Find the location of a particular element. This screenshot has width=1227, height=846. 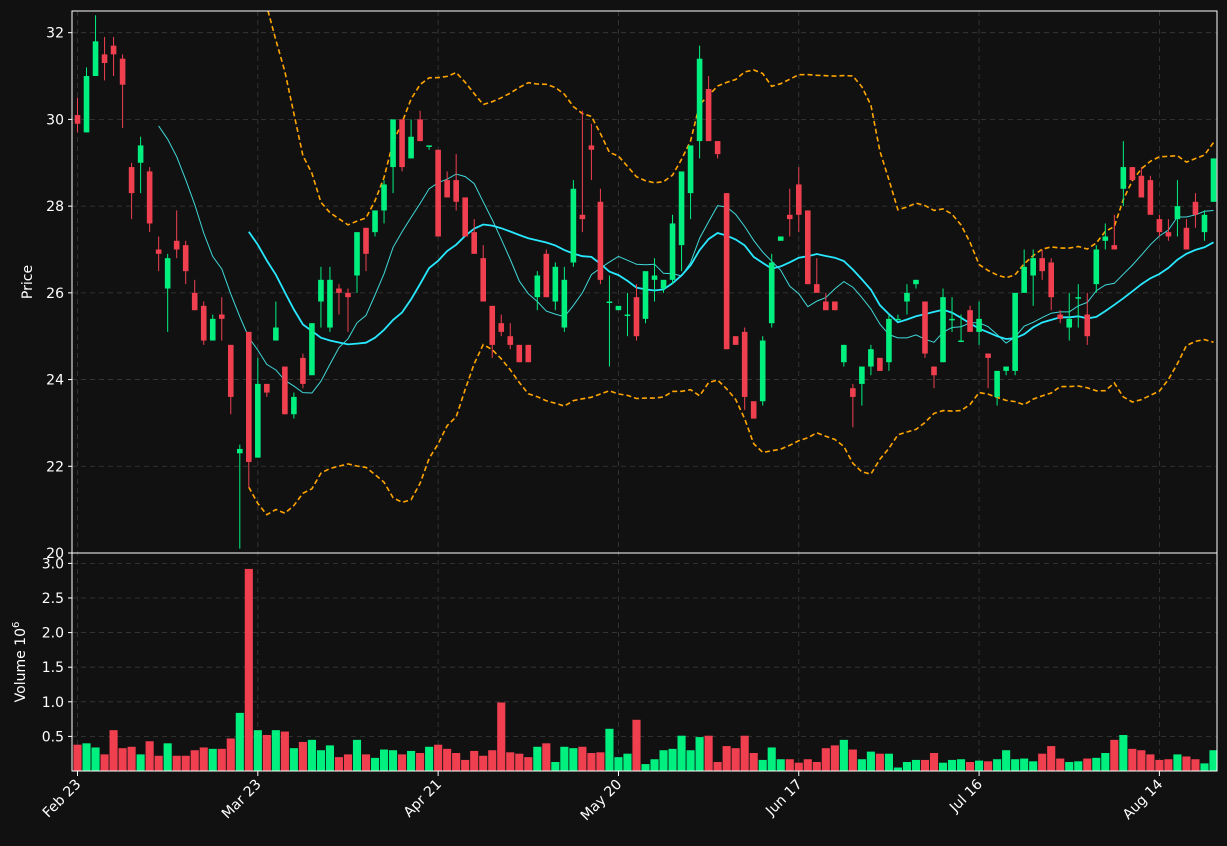

volume-label-text: Volume is located at coordinates (21, 674).